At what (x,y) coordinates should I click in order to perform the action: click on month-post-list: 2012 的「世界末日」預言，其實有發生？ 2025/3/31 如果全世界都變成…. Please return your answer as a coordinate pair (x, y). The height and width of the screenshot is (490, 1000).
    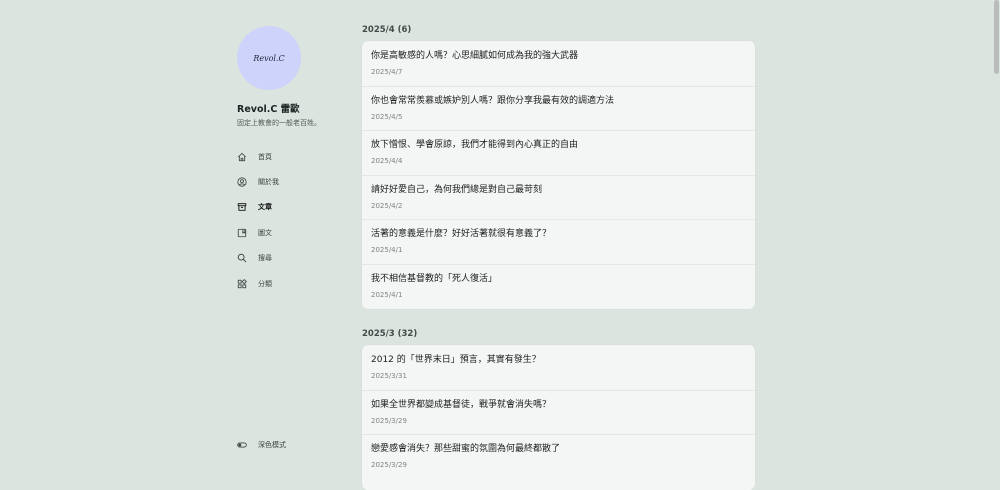
    Looking at the image, I should click on (558, 417).